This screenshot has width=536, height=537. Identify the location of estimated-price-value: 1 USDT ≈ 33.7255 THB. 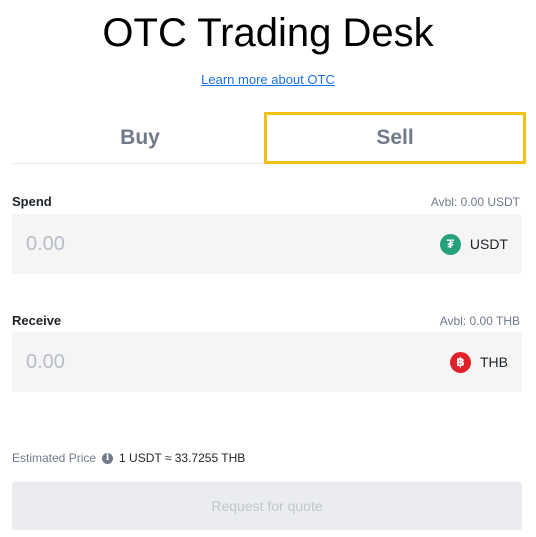
(182, 458).